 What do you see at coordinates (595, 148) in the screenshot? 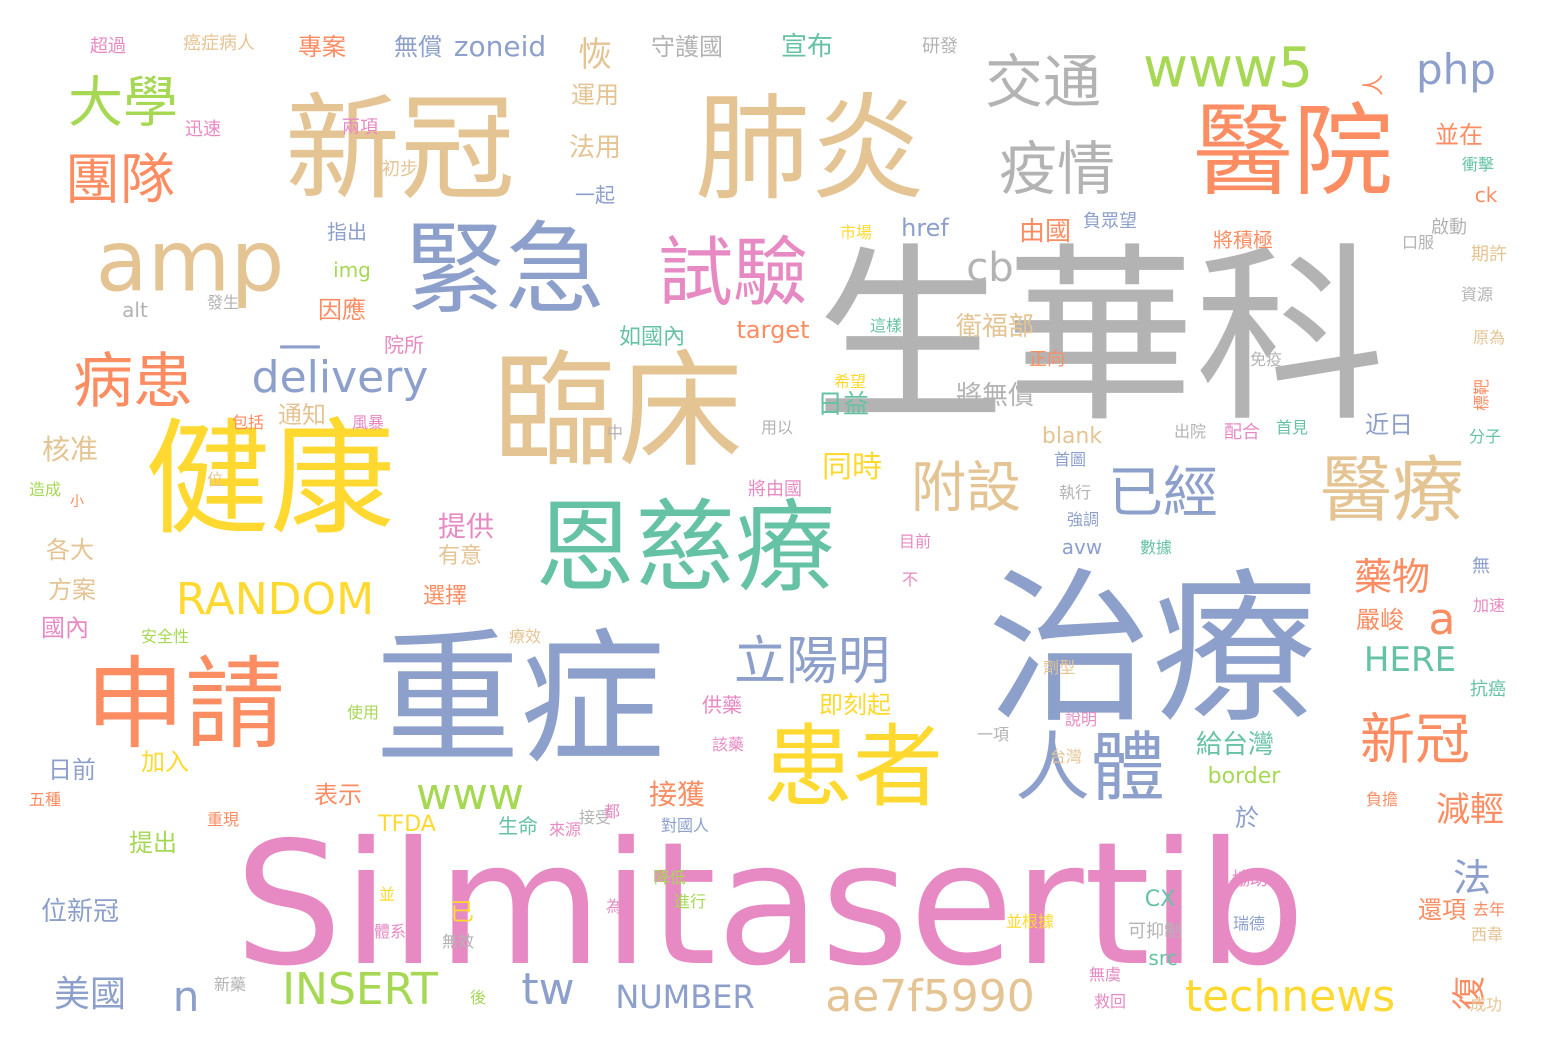
I see `cloud-word: 法用` at bounding box center [595, 148].